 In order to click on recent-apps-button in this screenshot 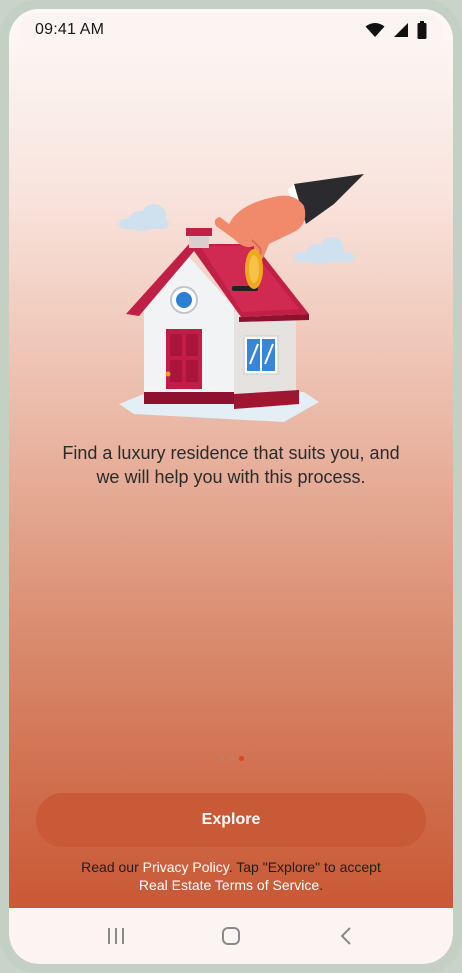, I will do `click(116, 936)`.